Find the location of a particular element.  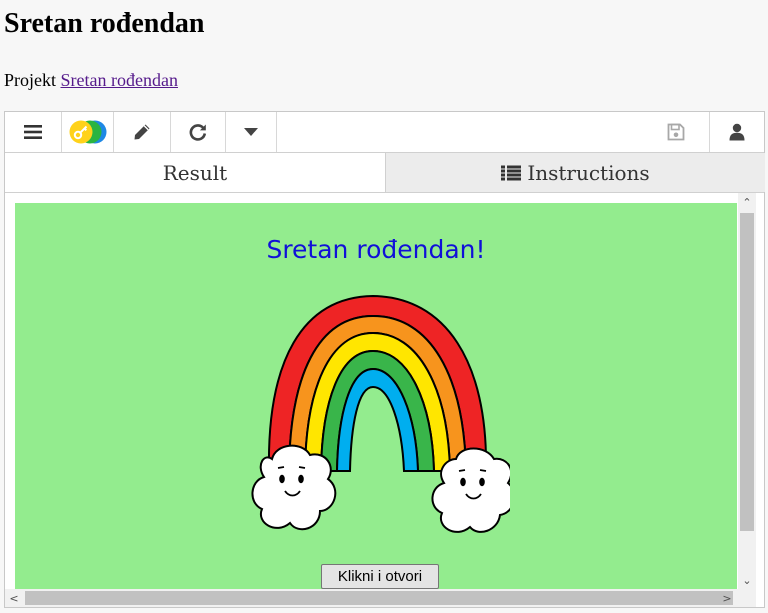

pencil-icon is located at coordinates (142, 132).